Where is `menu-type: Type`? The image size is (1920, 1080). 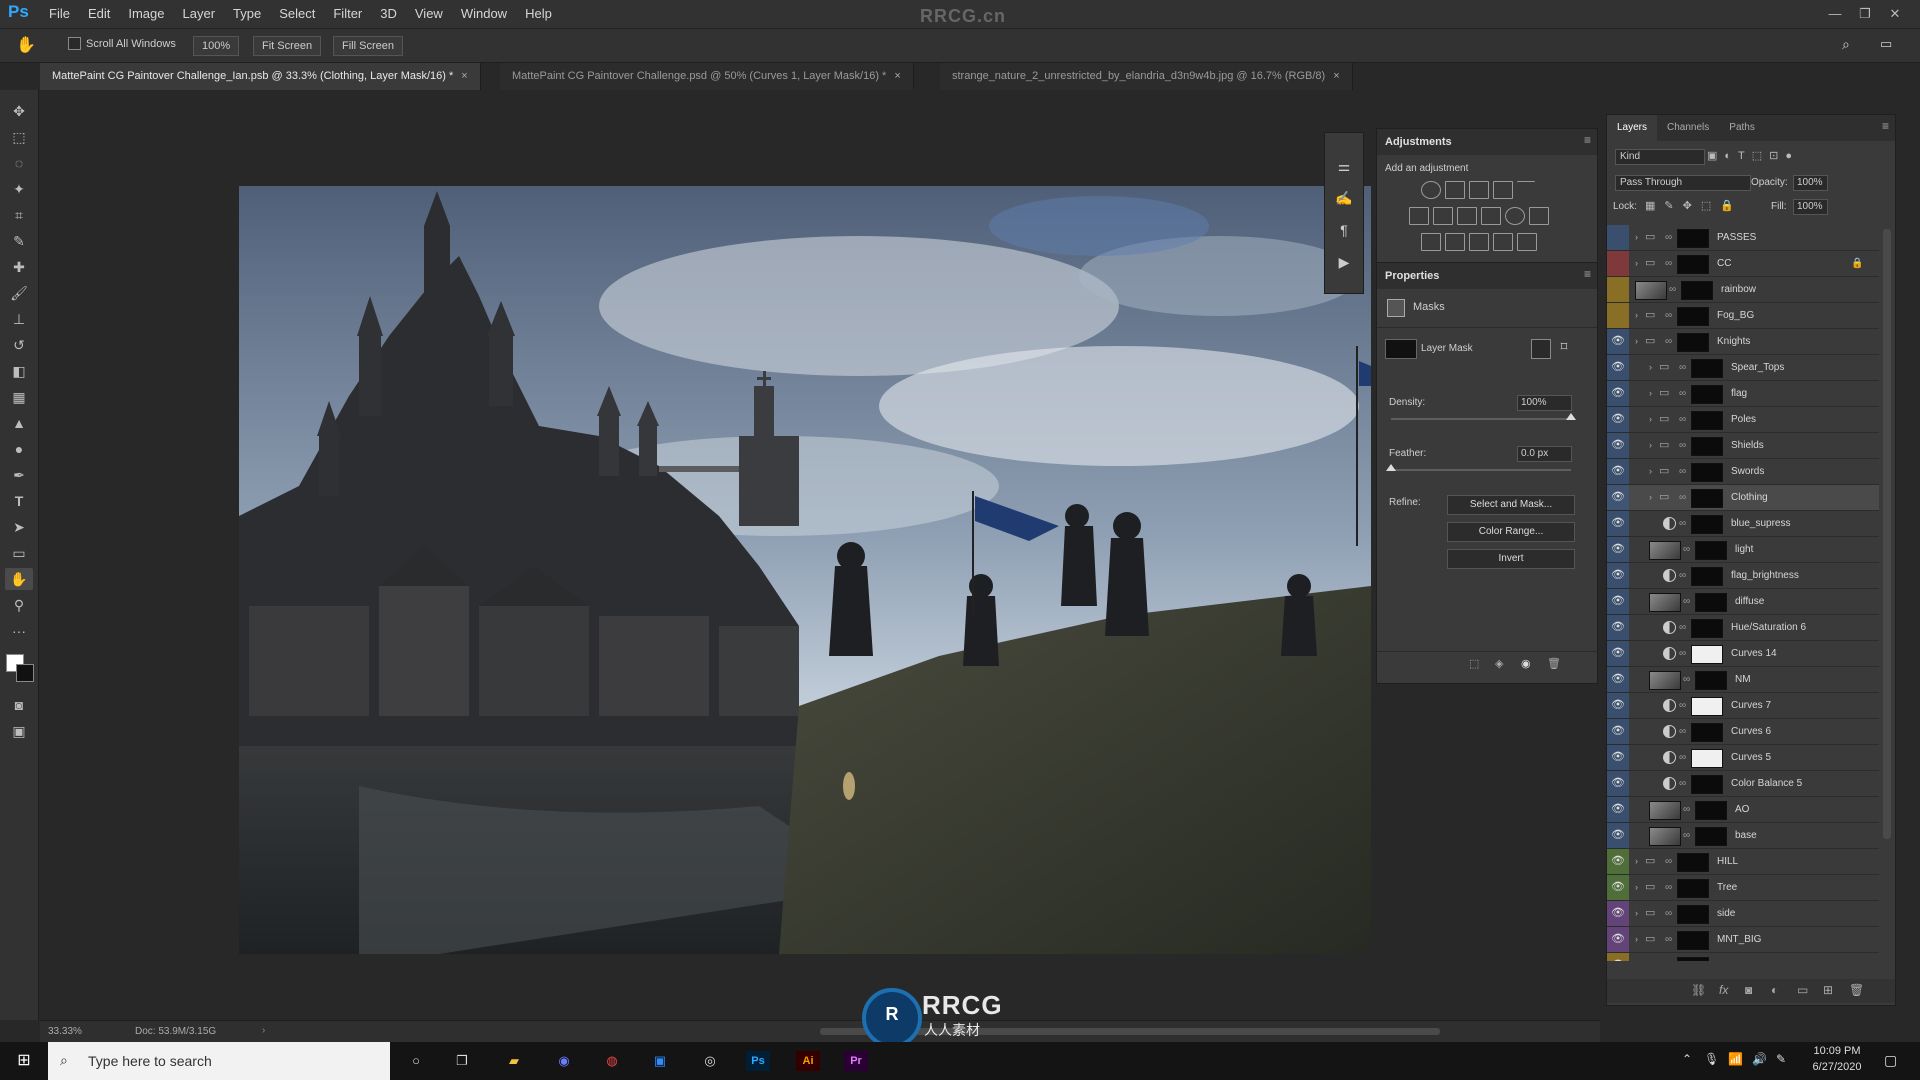 menu-type: Type is located at coordinates (247, 14).